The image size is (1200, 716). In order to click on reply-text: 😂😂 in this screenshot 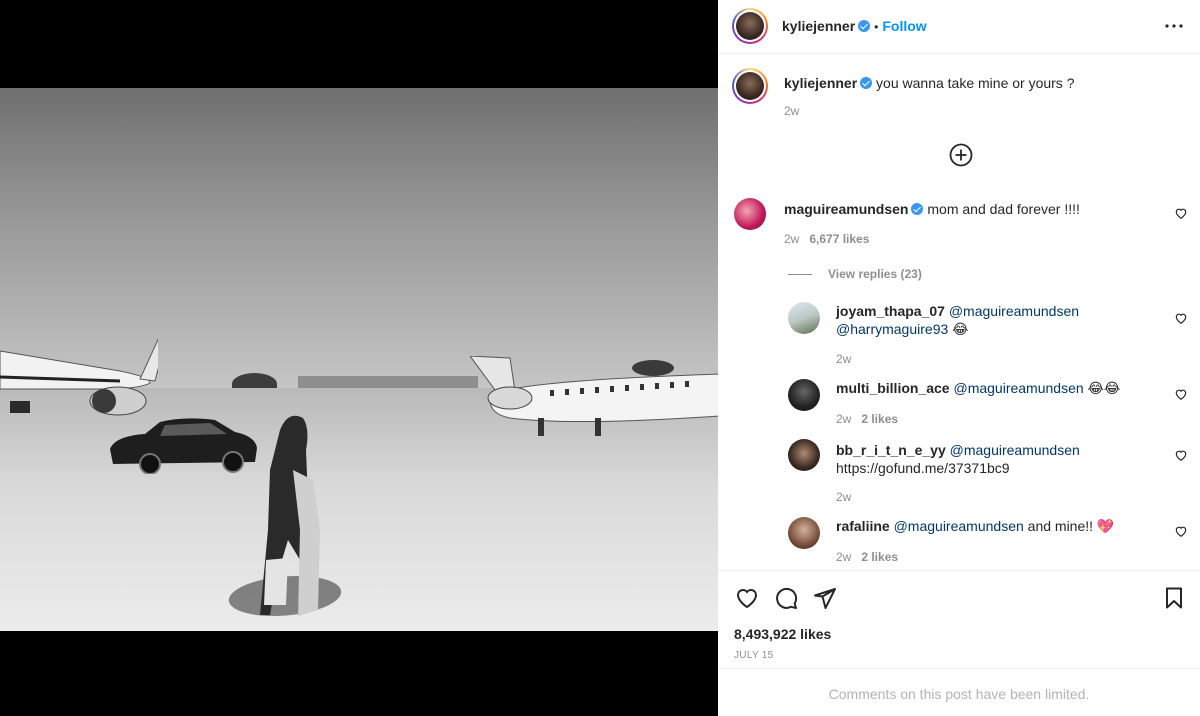, I will do `click(1104, 388)`.